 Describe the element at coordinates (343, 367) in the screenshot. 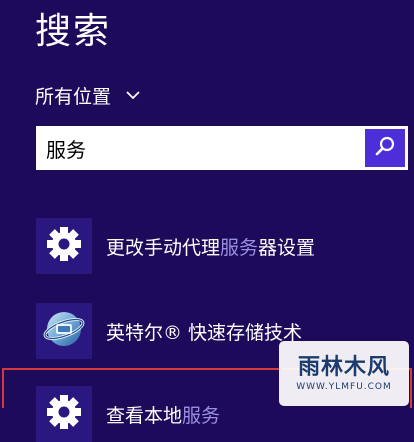

I see `watermark-title: 雨林木风` at that location.